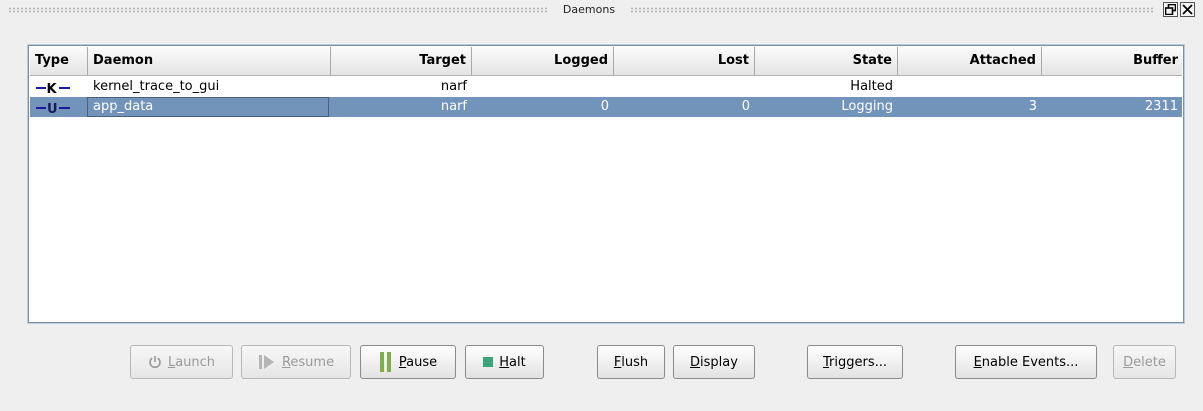 The image size is (1203, 411). I want to click on flush-button: Flush, so click(631, 362).